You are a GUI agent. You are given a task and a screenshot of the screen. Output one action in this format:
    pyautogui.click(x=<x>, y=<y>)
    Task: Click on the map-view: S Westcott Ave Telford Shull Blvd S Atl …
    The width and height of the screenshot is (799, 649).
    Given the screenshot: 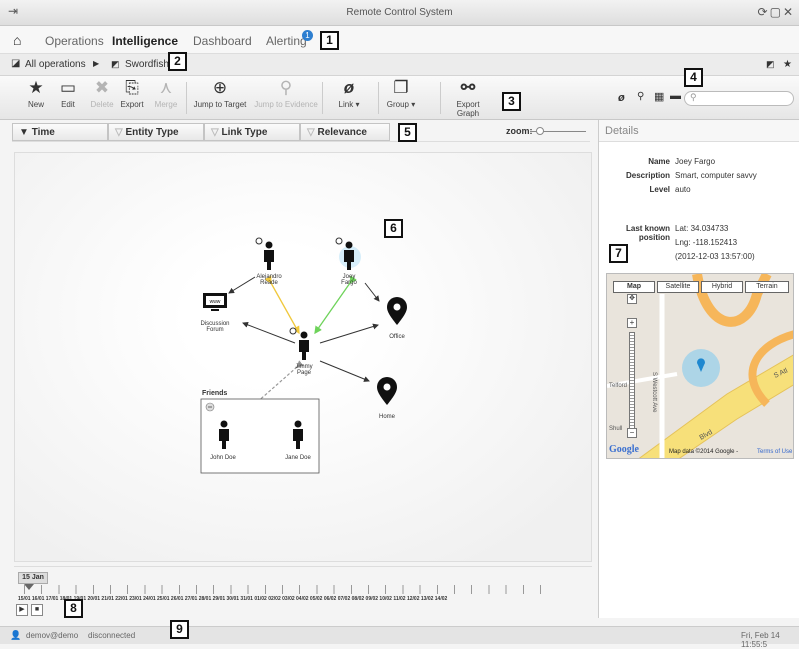 What is the action you would take?
    pyautogui.click(x=700, y=366)
    